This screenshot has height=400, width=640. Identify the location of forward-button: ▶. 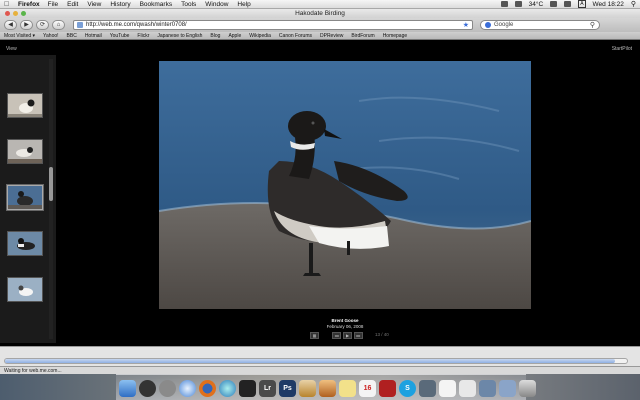
(26, 25).